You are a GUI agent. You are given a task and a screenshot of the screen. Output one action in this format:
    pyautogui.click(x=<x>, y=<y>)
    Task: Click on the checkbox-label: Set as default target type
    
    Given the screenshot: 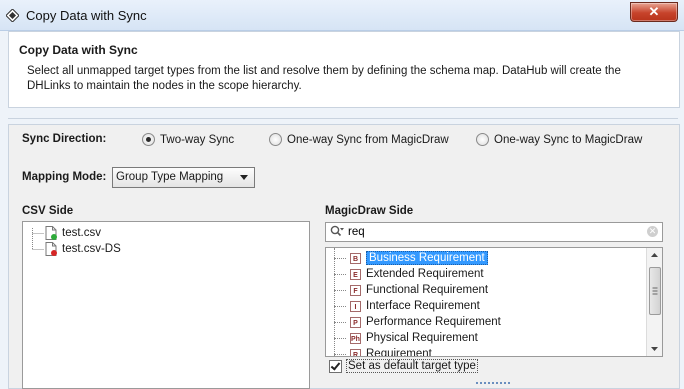 What is the action you would take?
    pyautogui.click(x=412, y=366)
    